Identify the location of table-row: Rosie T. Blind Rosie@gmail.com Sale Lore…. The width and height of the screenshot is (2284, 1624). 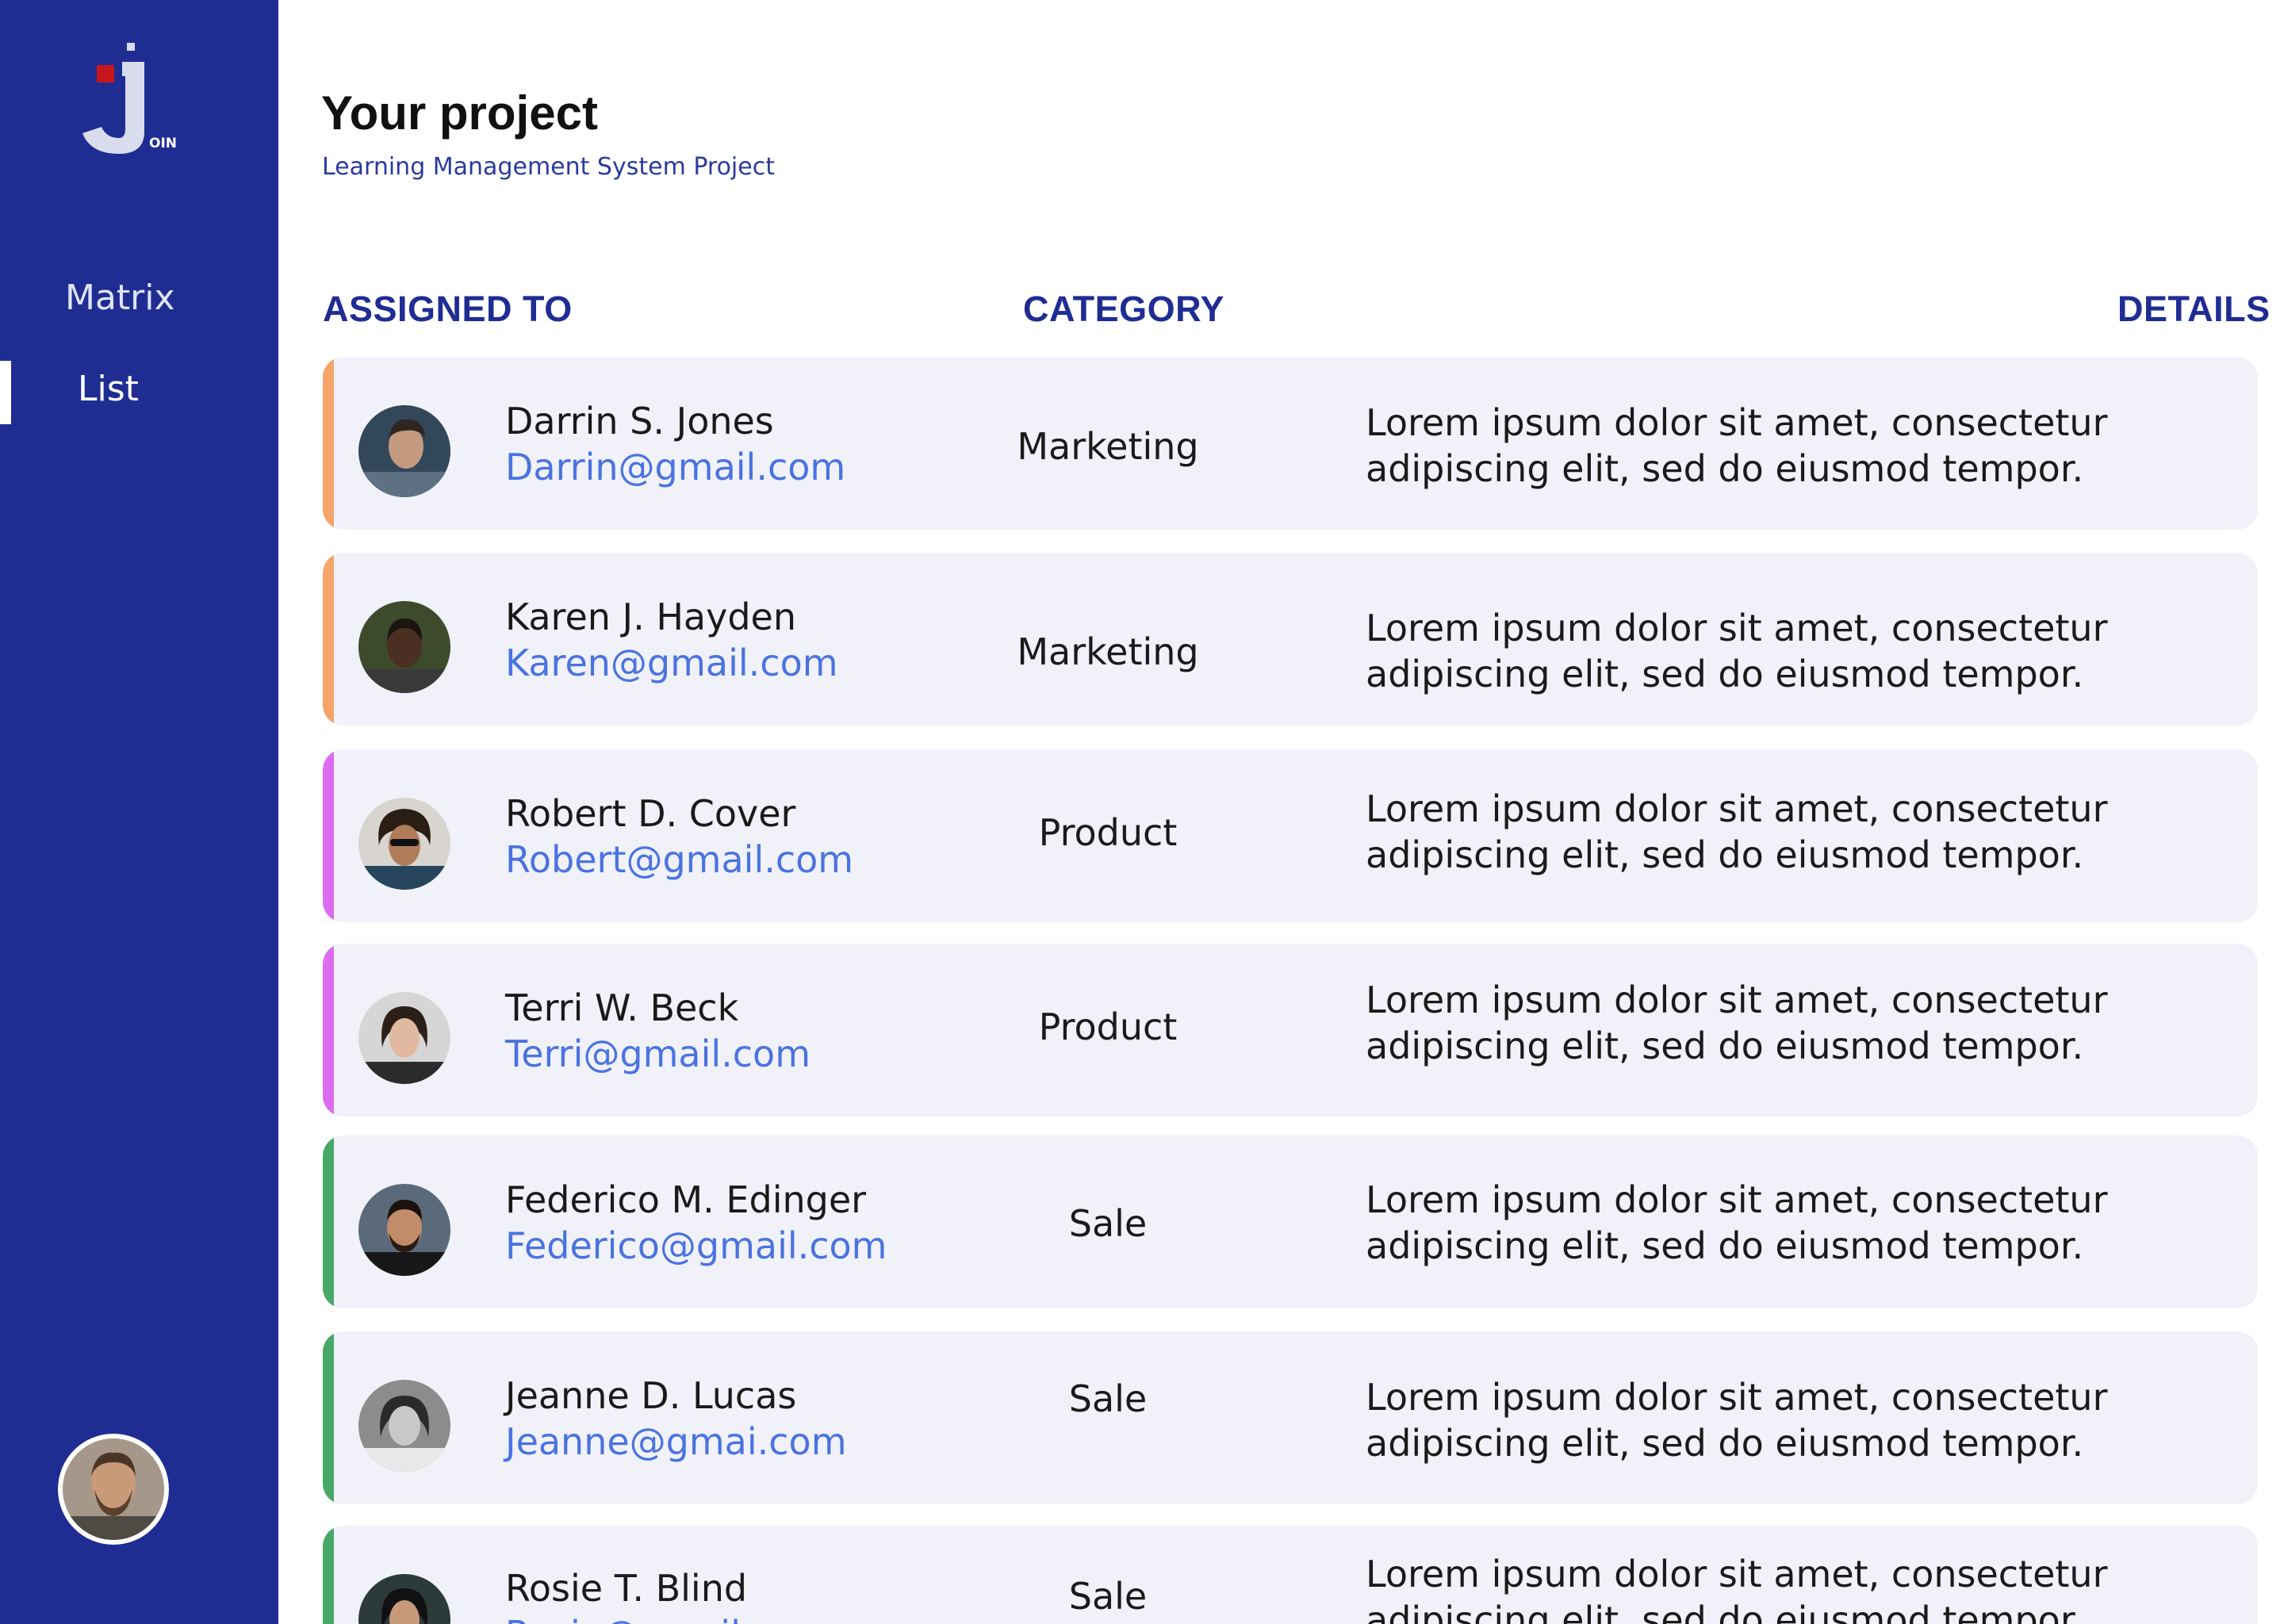
(1290, 1575).